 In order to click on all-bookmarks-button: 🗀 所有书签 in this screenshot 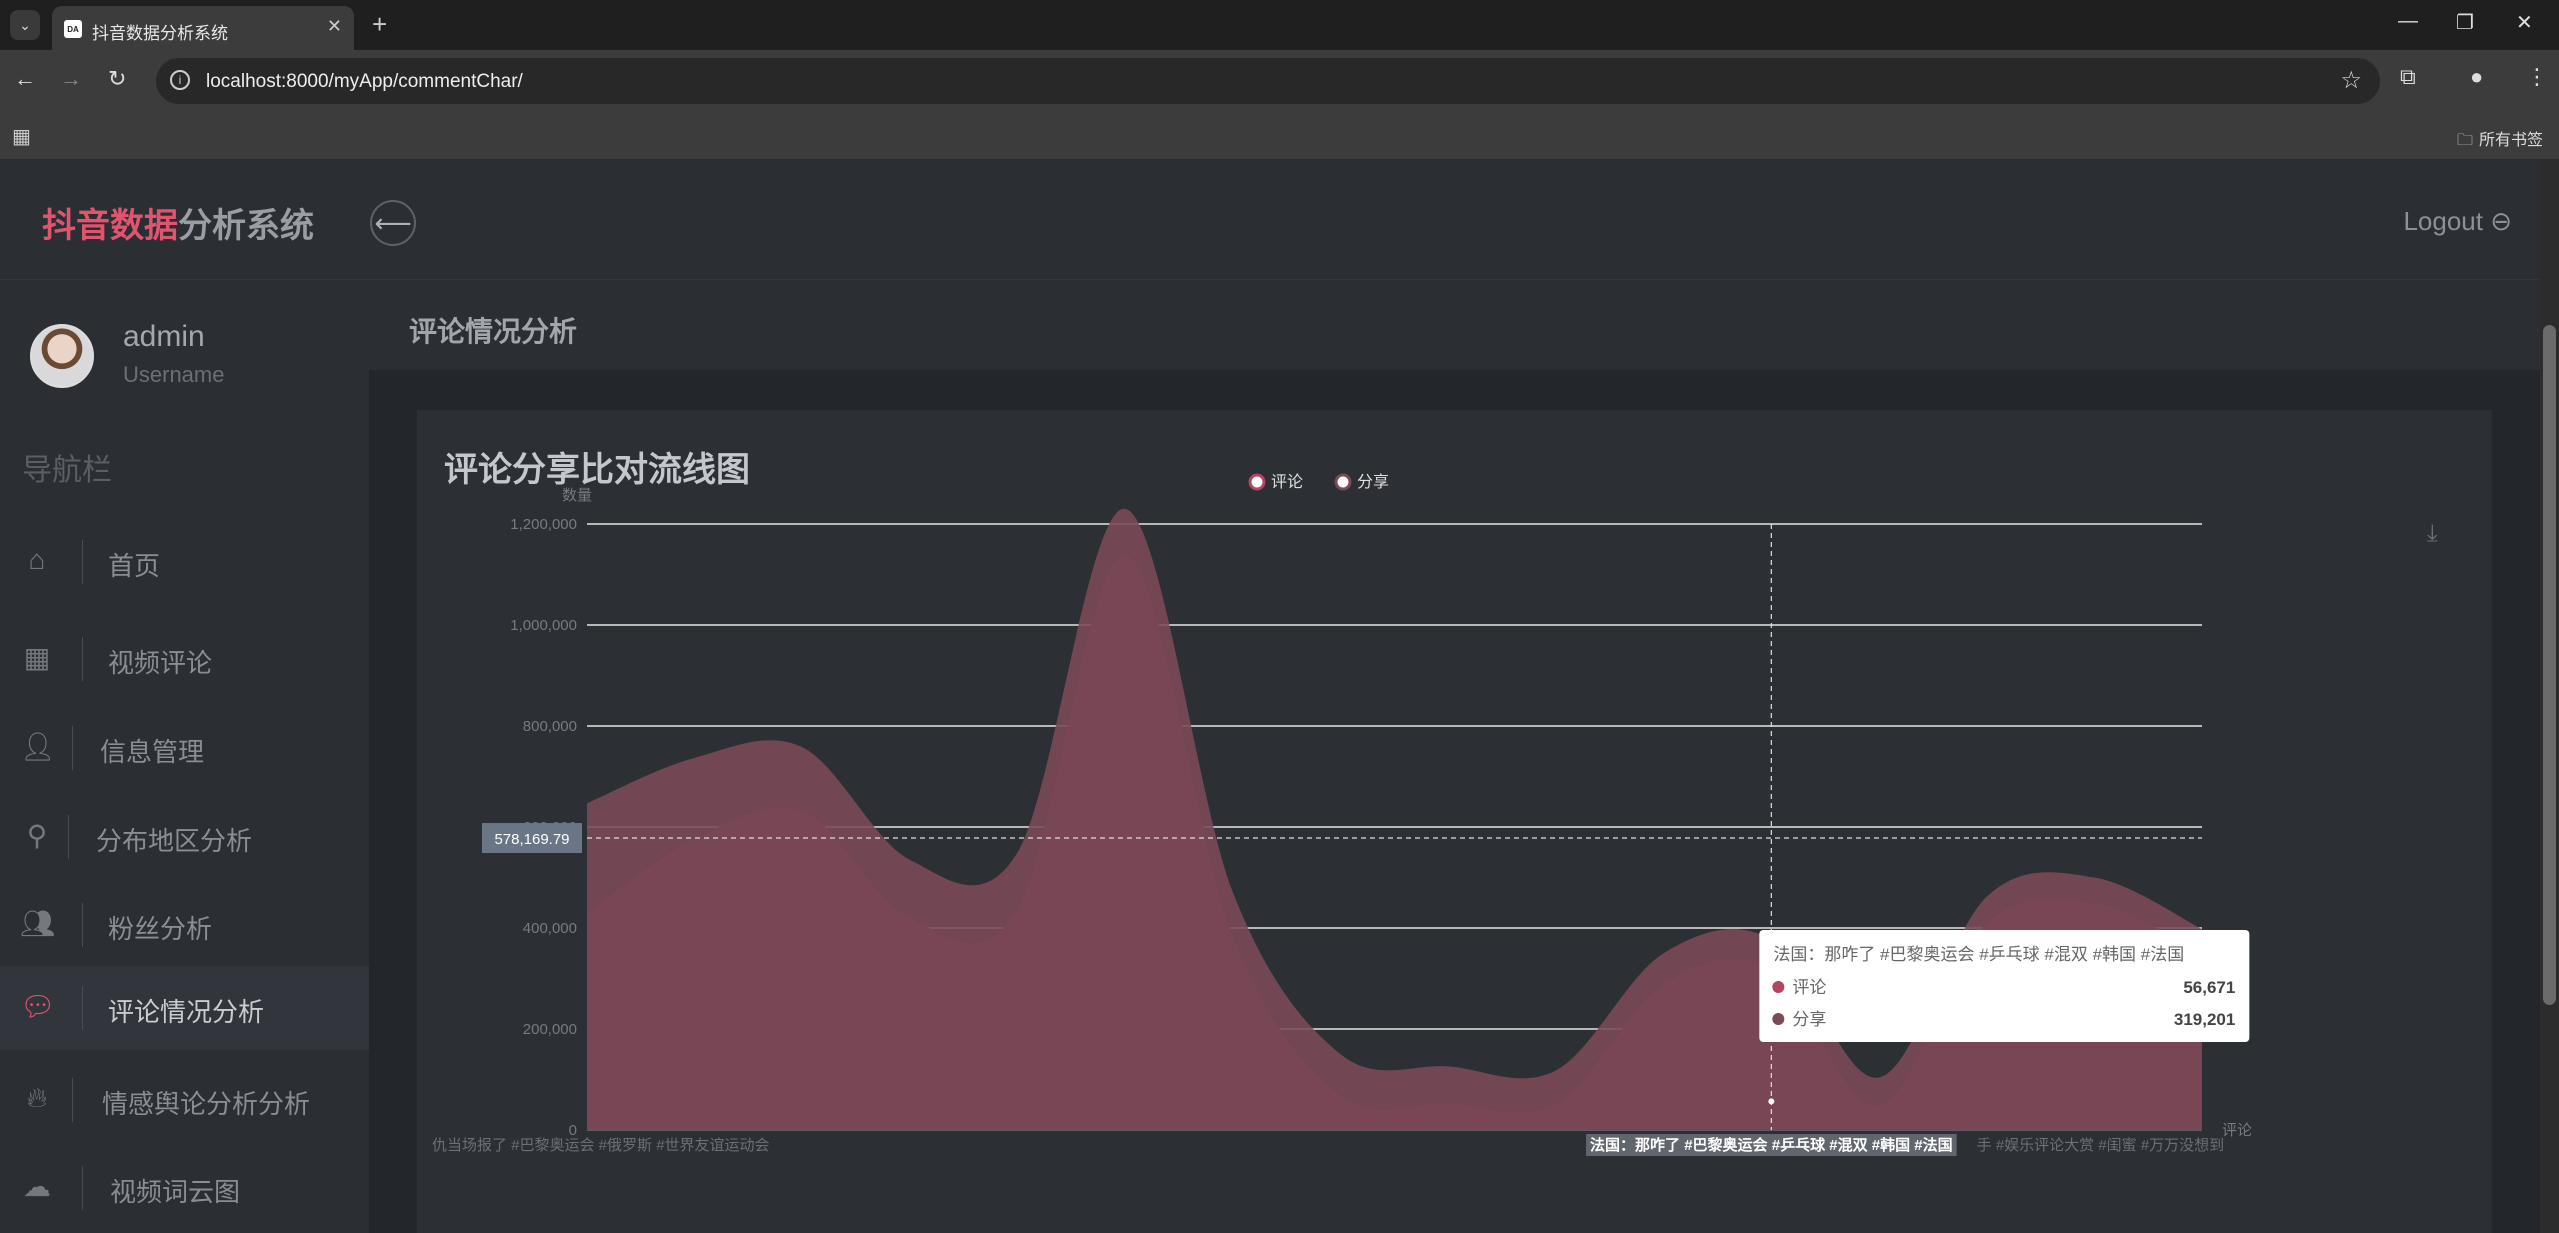, I will do `click(2500, 141)`.